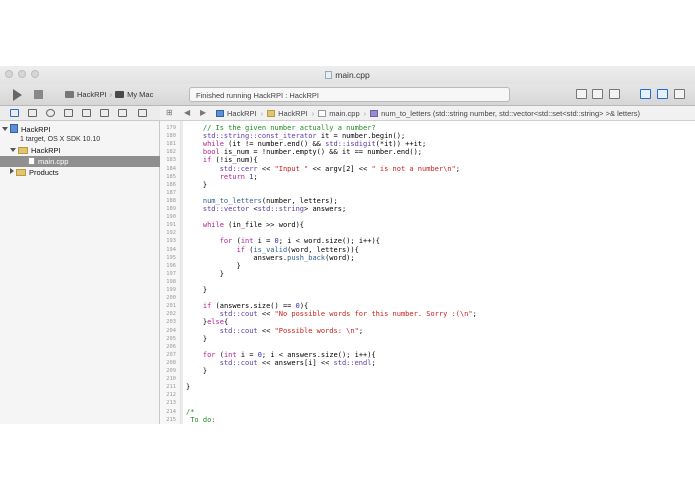 The height and width of the screenshot is (494, 695). What do you see at coordinates (60, 139) in the screenshot?
I see `project-subtitle: 1 target, OS X SDK 10.10` at bounding box center [60, 139].